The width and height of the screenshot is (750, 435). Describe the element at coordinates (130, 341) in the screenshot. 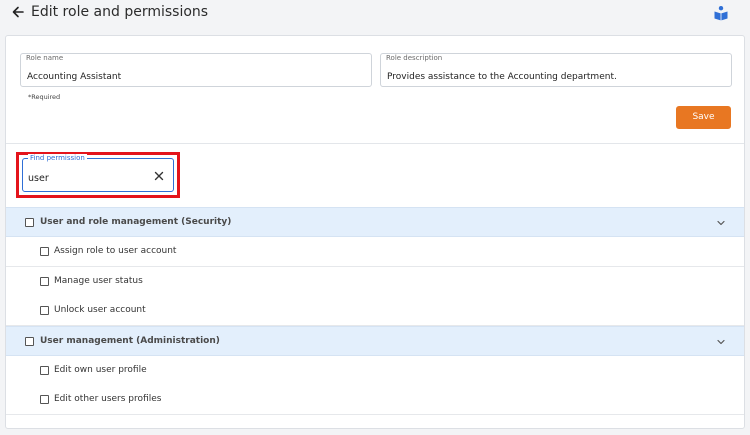

I see `group-label: User management (Administration)` at that location.